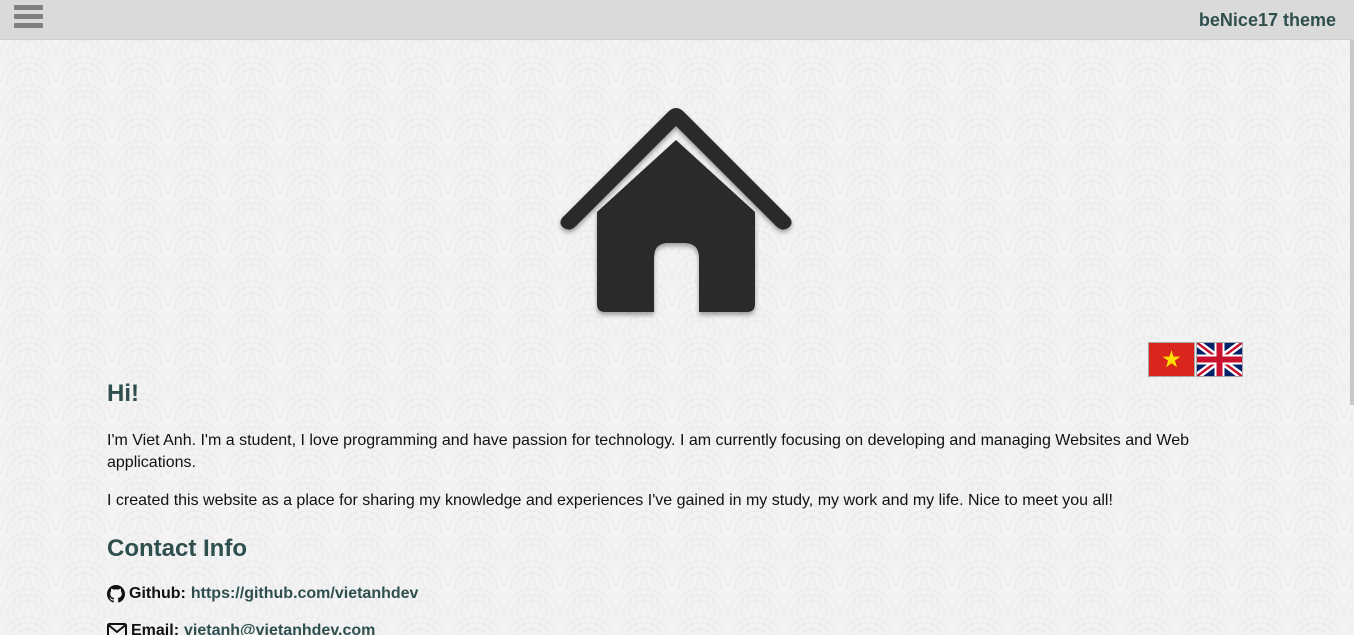 The width and height of the screenshot is (1354, 635). I want to click on email-label: Email:, so click(155, 628).